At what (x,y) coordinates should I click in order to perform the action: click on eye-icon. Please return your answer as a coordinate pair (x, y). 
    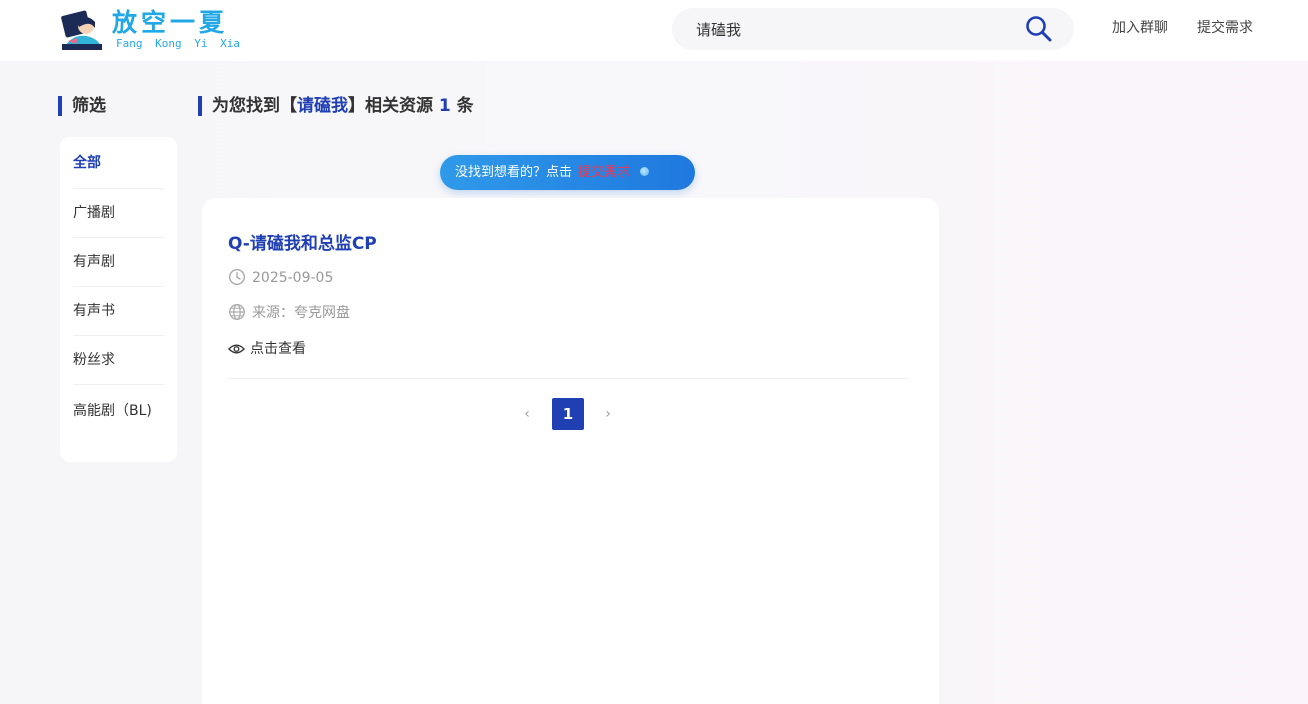
    Looking at the image, I should click on (236, 349).